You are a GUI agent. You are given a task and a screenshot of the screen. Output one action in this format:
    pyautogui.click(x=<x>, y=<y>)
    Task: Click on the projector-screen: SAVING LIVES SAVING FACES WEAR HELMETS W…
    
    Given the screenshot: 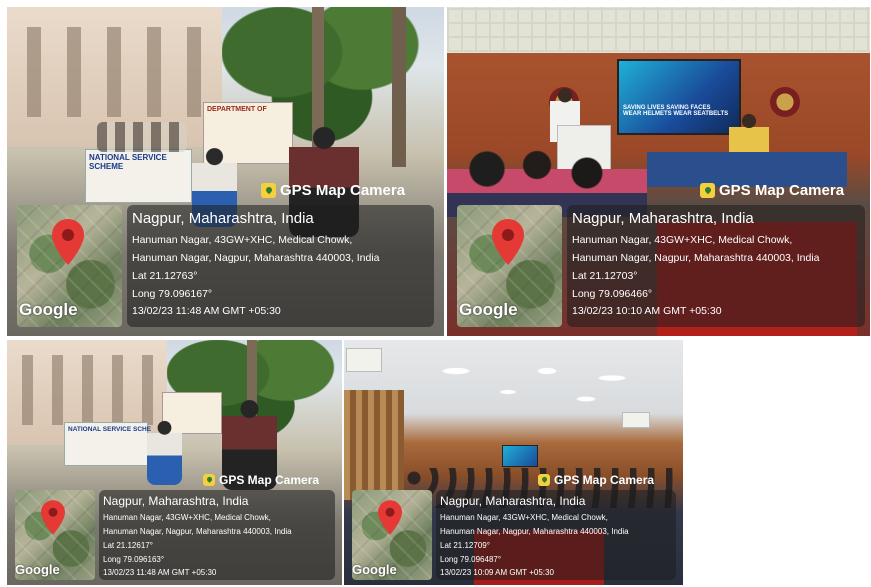 What is the action you would take?
    pyautogui.click(x=679, y=97)
    